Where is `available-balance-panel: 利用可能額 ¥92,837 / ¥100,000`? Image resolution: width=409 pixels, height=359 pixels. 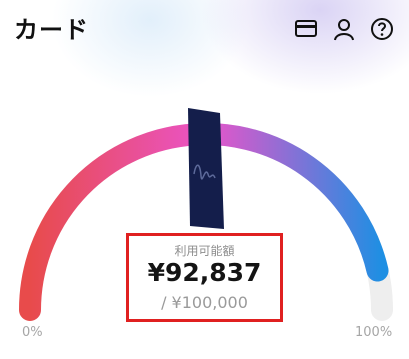 available-balance-panel: 利用可能額 ¥92,837 / ¥100,000 is located at coordinates (204, 277).